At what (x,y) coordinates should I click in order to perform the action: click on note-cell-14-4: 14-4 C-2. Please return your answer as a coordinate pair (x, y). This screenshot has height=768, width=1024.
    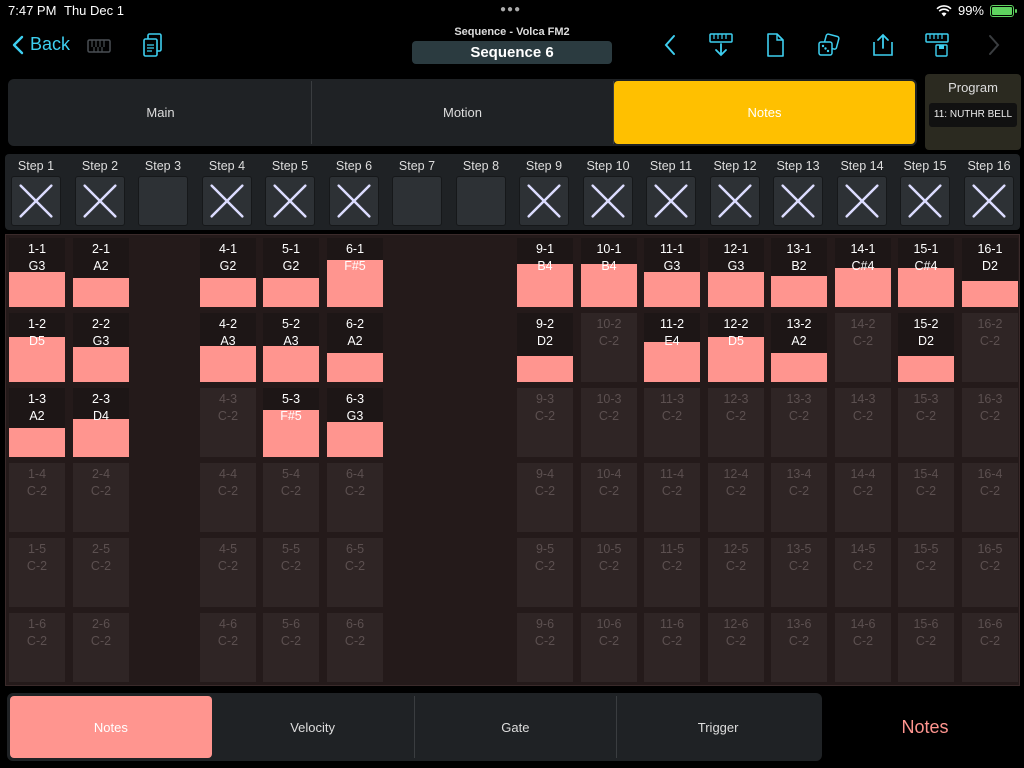
    Looking at the image, I should click on (863, 497).